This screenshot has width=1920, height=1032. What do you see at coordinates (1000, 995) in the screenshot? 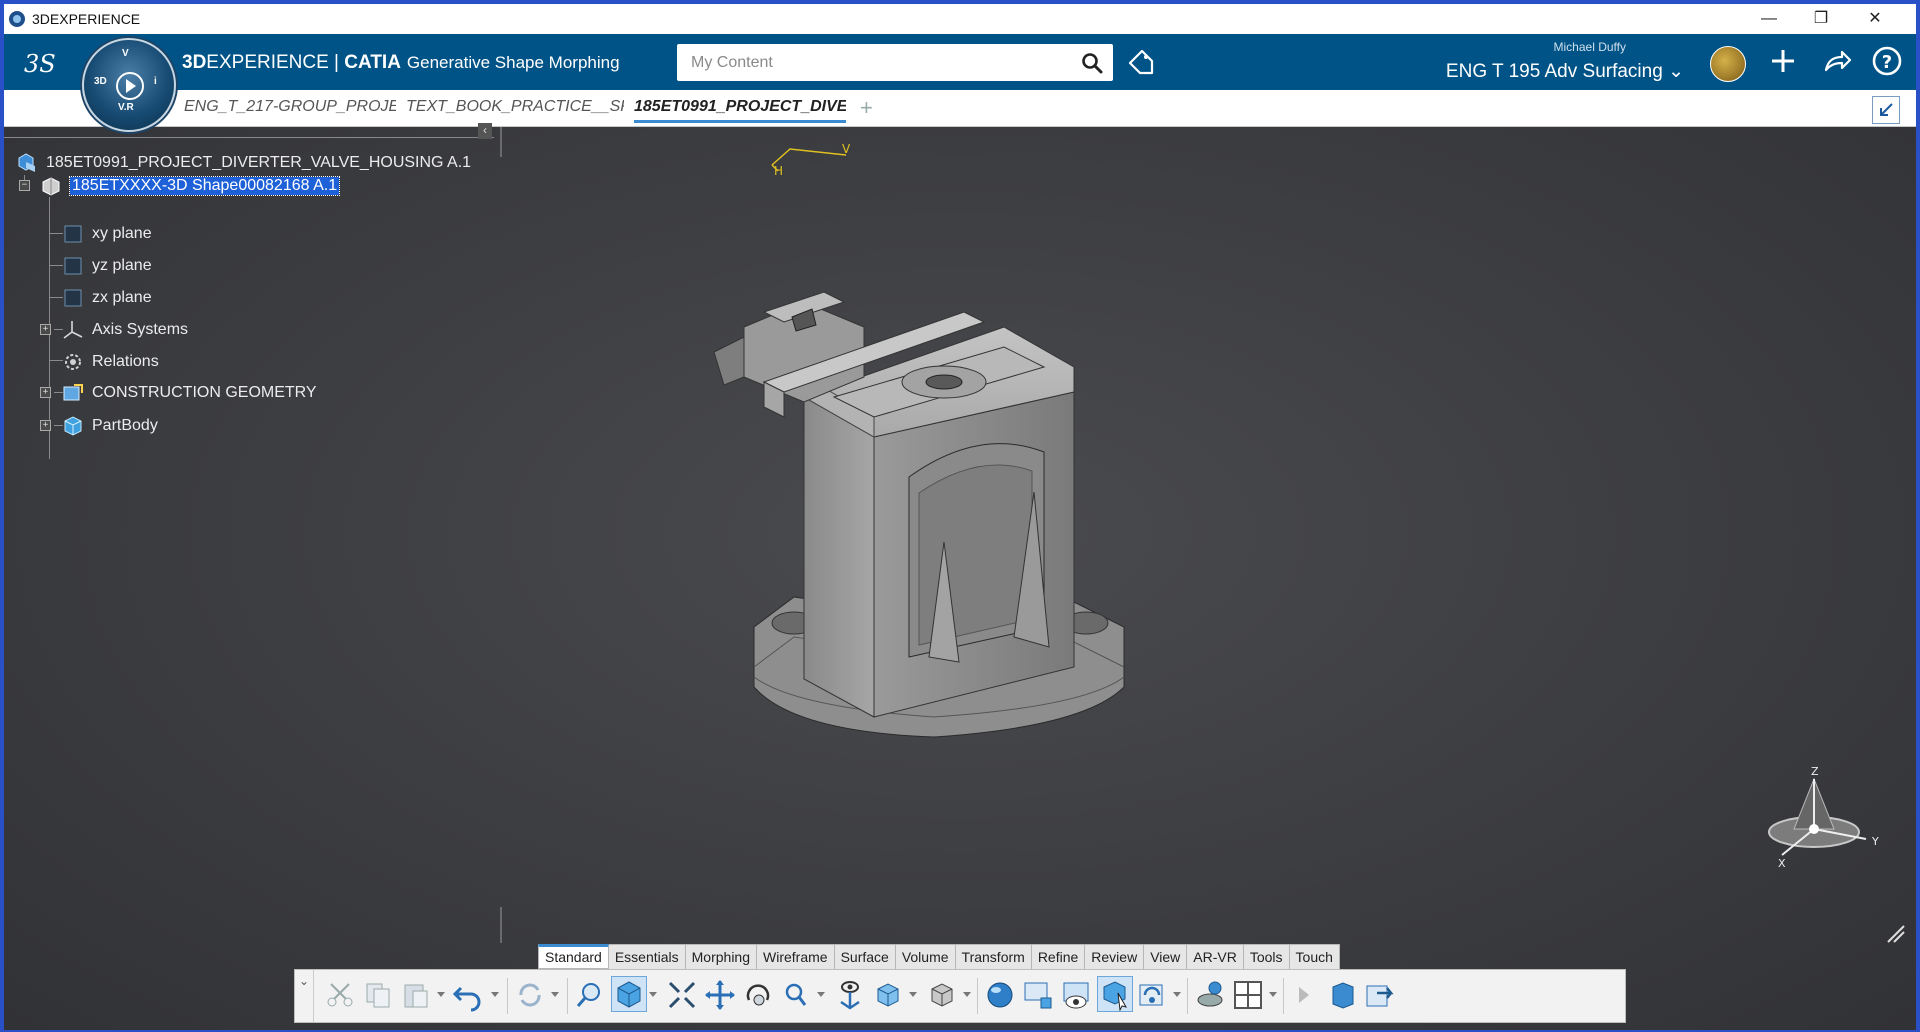
I see `ambiance-icon` at bounding box center [1000, 995].